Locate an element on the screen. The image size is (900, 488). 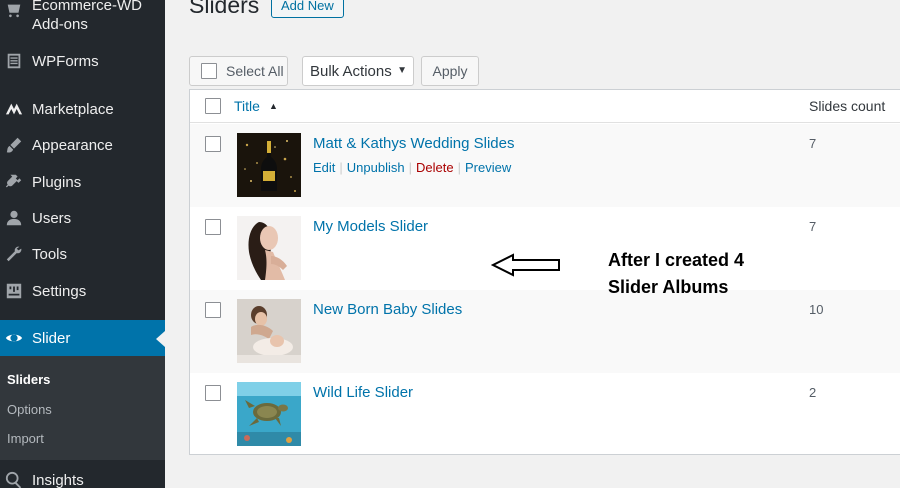
menu-item-marketplace: Marketplace is located at coordinates (82, 109).